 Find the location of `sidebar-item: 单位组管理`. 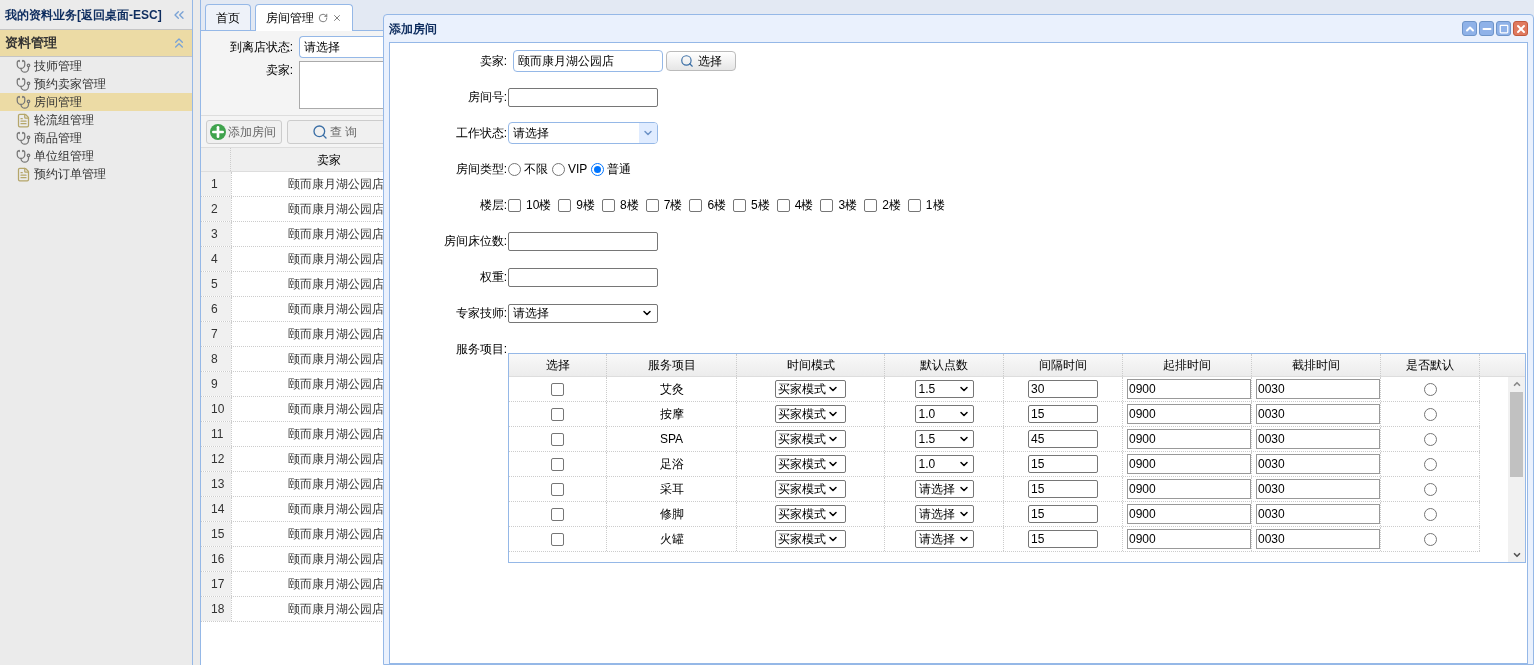

sidebar-item: 单位组管理 is located at coordinates (96, 156).